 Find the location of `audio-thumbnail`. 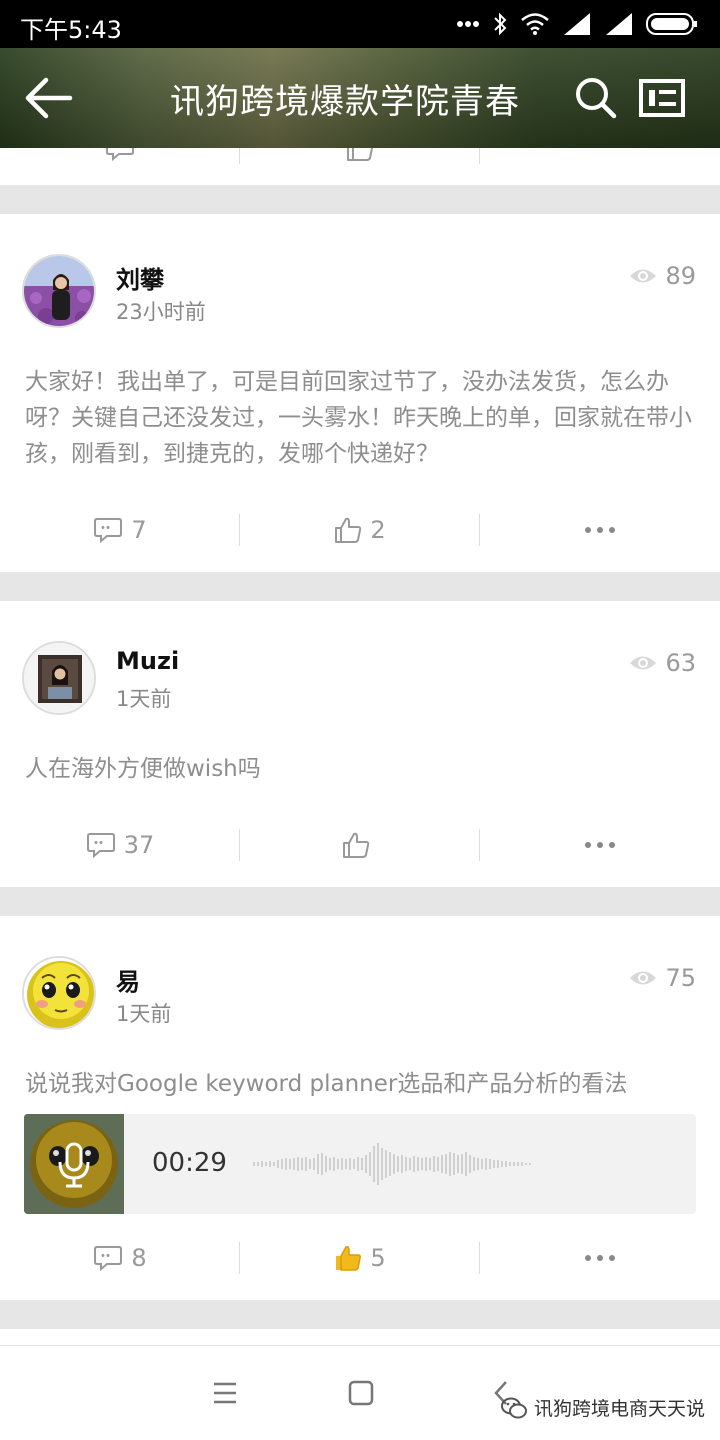

audio-thumbnail is located at coordinates (74, 1164).